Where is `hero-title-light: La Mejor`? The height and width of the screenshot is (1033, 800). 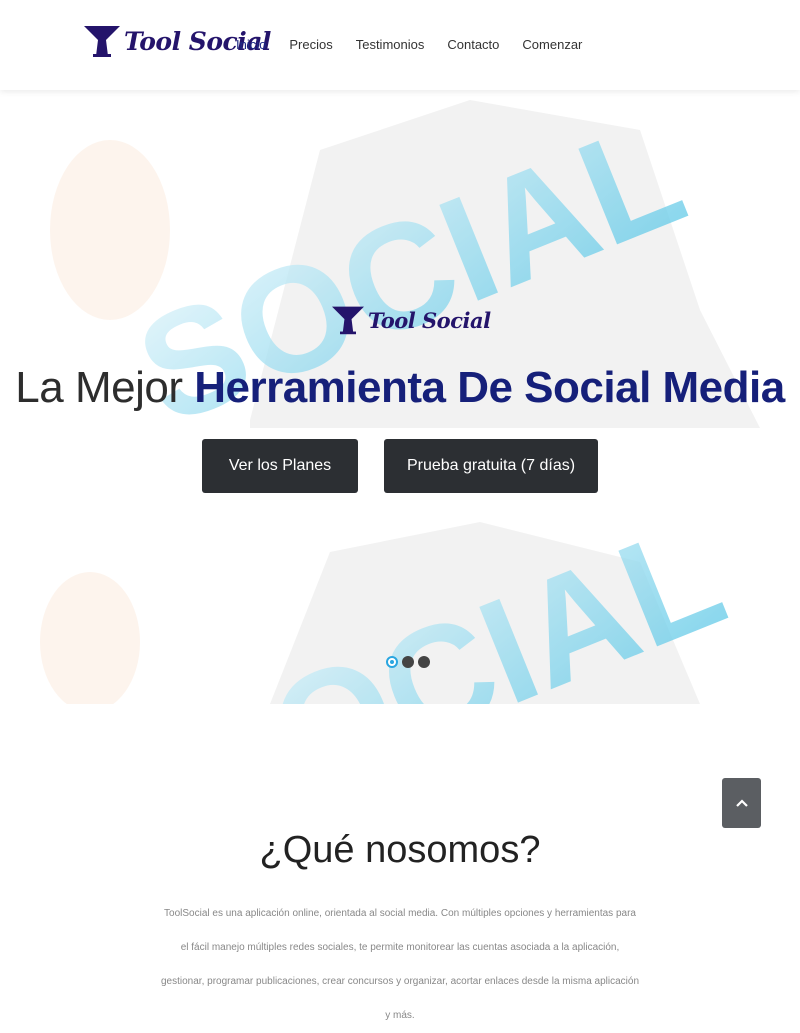
hero-title-light: La Mejor is located at coordinates (99, 387).